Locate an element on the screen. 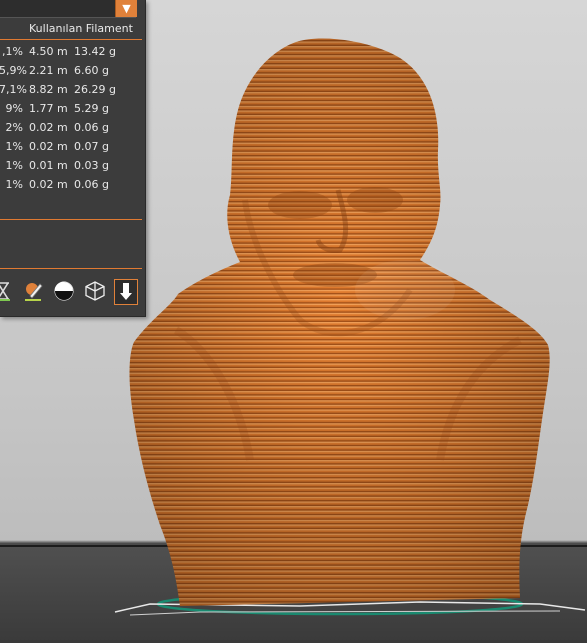  chevron-down-icon: ▼ is located at coordinates (126, 8).